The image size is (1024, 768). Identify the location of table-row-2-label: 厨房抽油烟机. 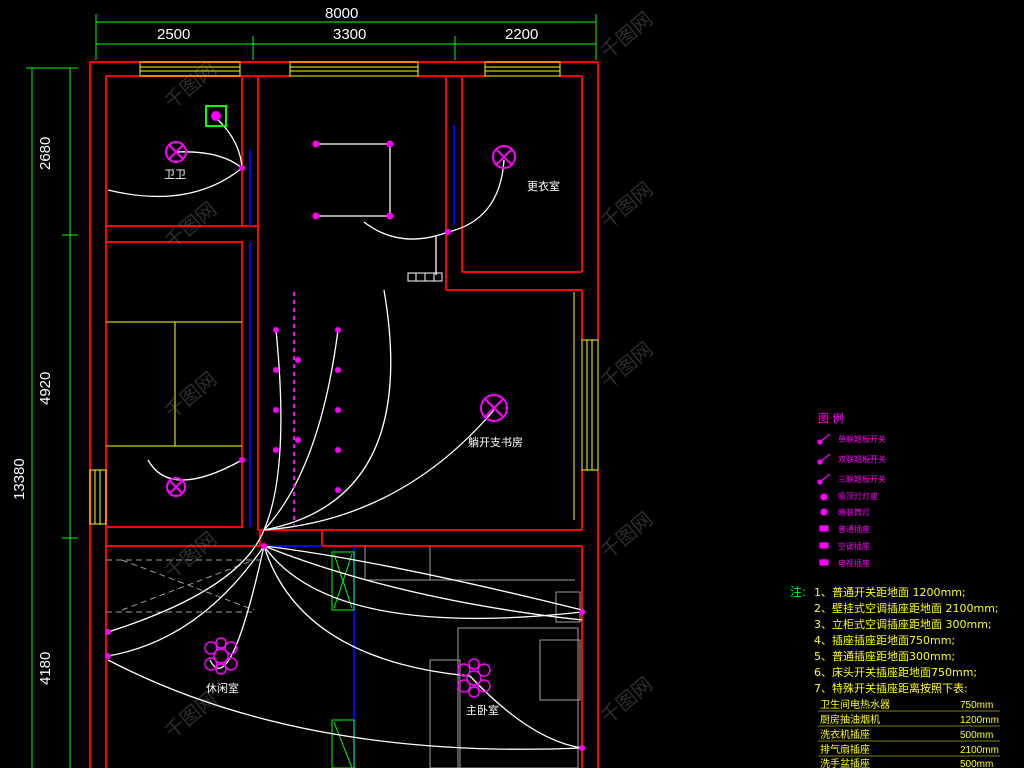
(850, 719).